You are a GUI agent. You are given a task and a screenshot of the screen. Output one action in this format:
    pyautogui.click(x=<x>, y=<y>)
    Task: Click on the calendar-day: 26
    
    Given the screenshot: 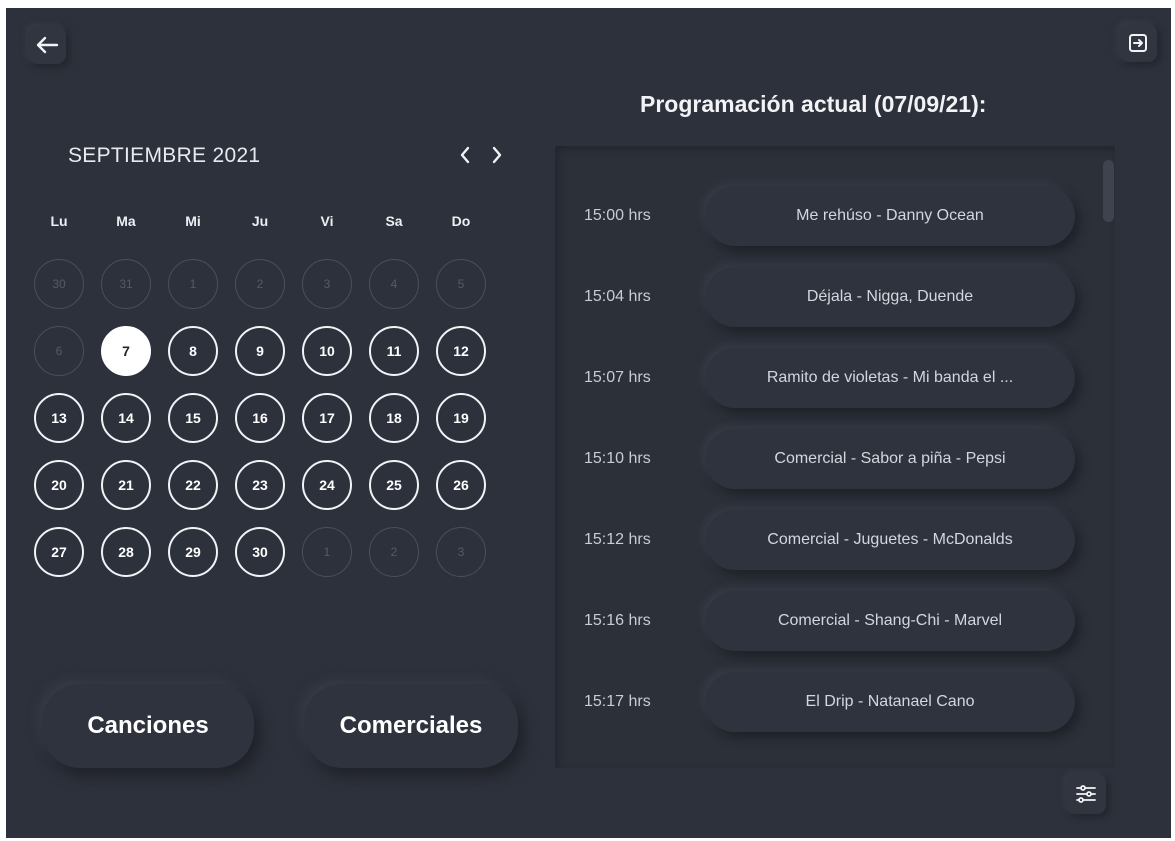 What is the action you would take?
    pyautogui.click(x=461, y=485)
    